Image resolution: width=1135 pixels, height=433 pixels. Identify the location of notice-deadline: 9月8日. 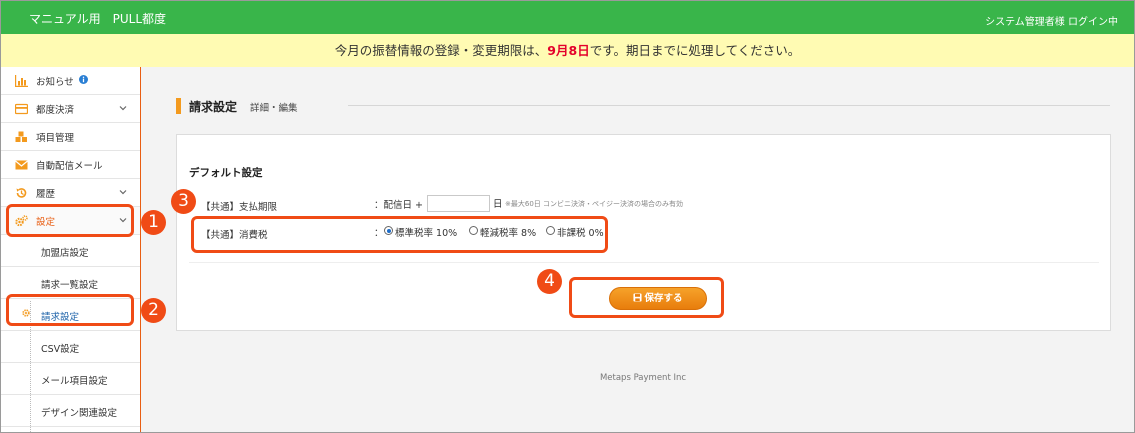
(568, 50).